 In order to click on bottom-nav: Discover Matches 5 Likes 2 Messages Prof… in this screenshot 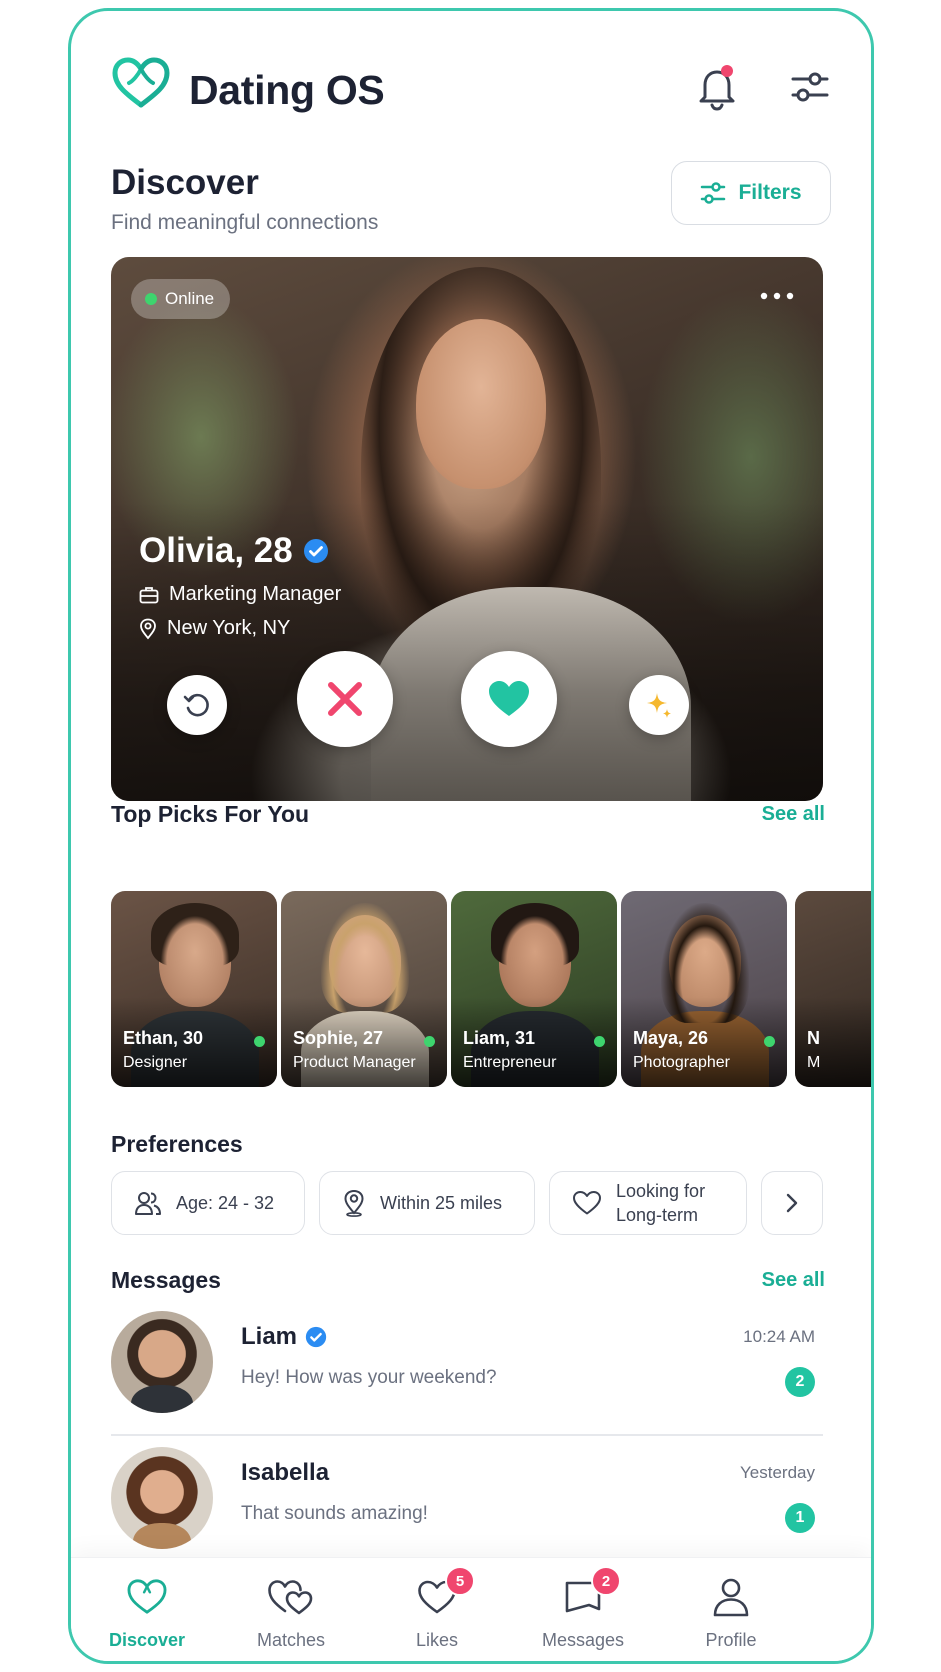, I will do `click(471, 1609)`.